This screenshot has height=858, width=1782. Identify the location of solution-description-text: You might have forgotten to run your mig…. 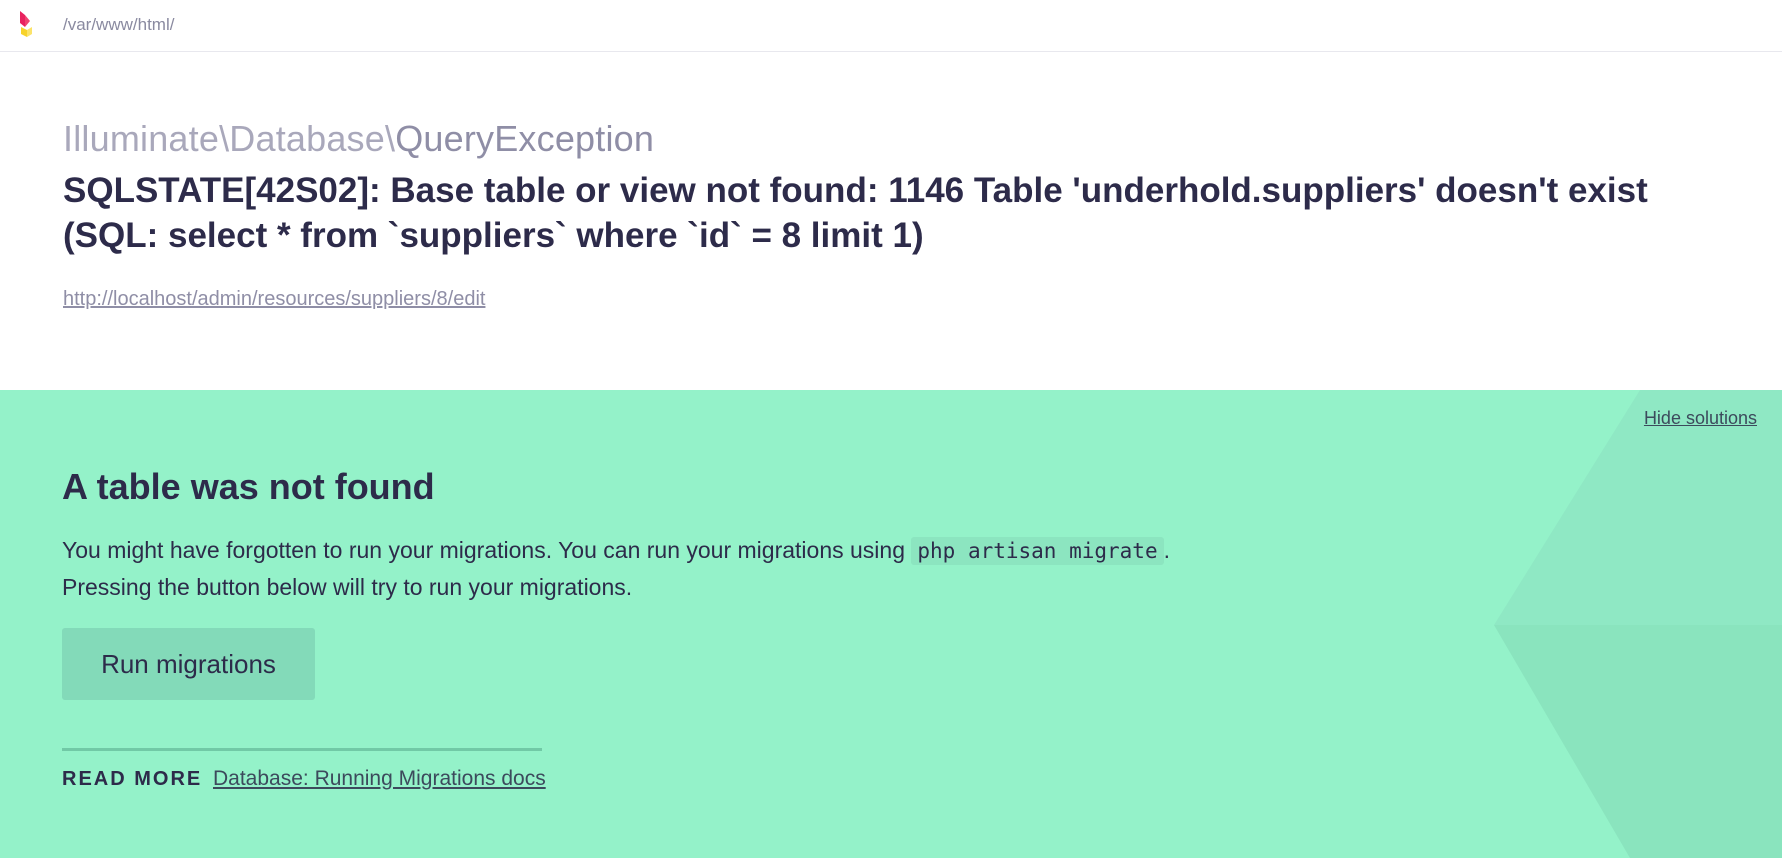
(487, 550).